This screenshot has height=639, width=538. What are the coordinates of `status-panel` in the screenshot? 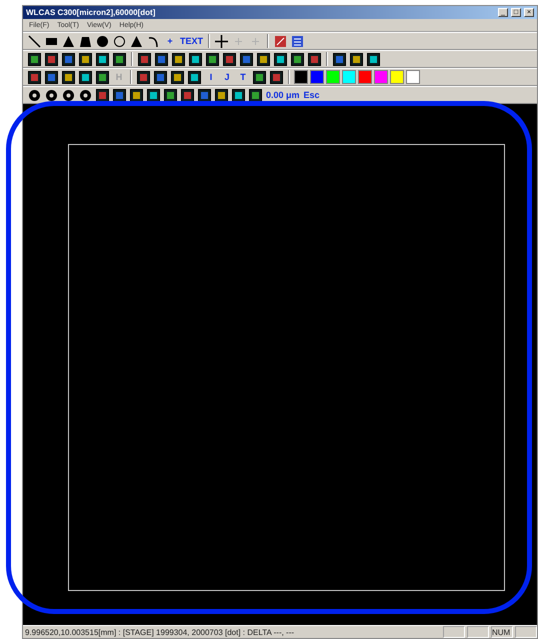 It's located at (526, 632).